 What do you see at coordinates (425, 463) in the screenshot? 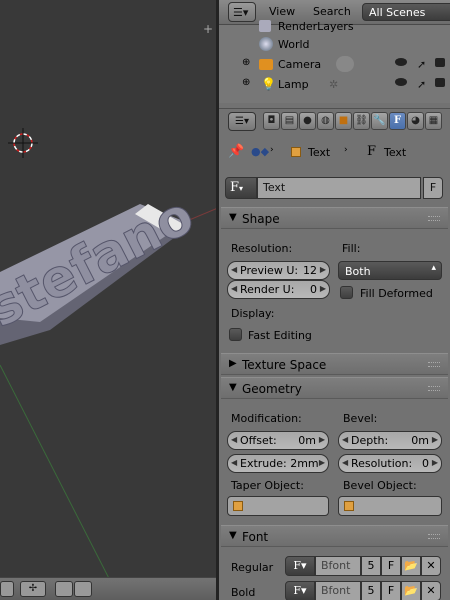
I see `bevel-resolution-value: 0` at bounding box center [425, 463].